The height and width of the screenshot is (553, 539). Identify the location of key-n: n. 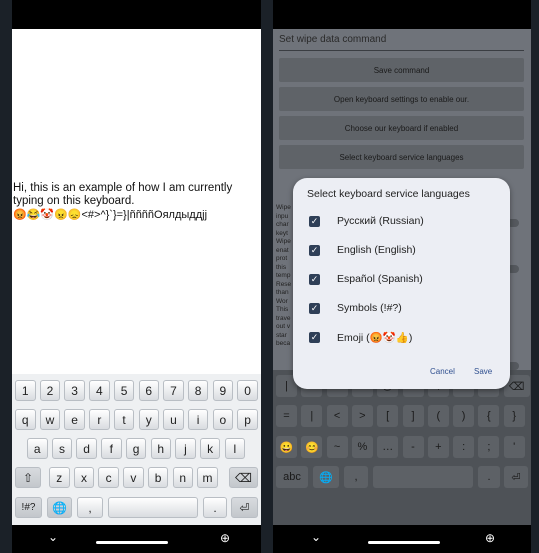
(182, 477).